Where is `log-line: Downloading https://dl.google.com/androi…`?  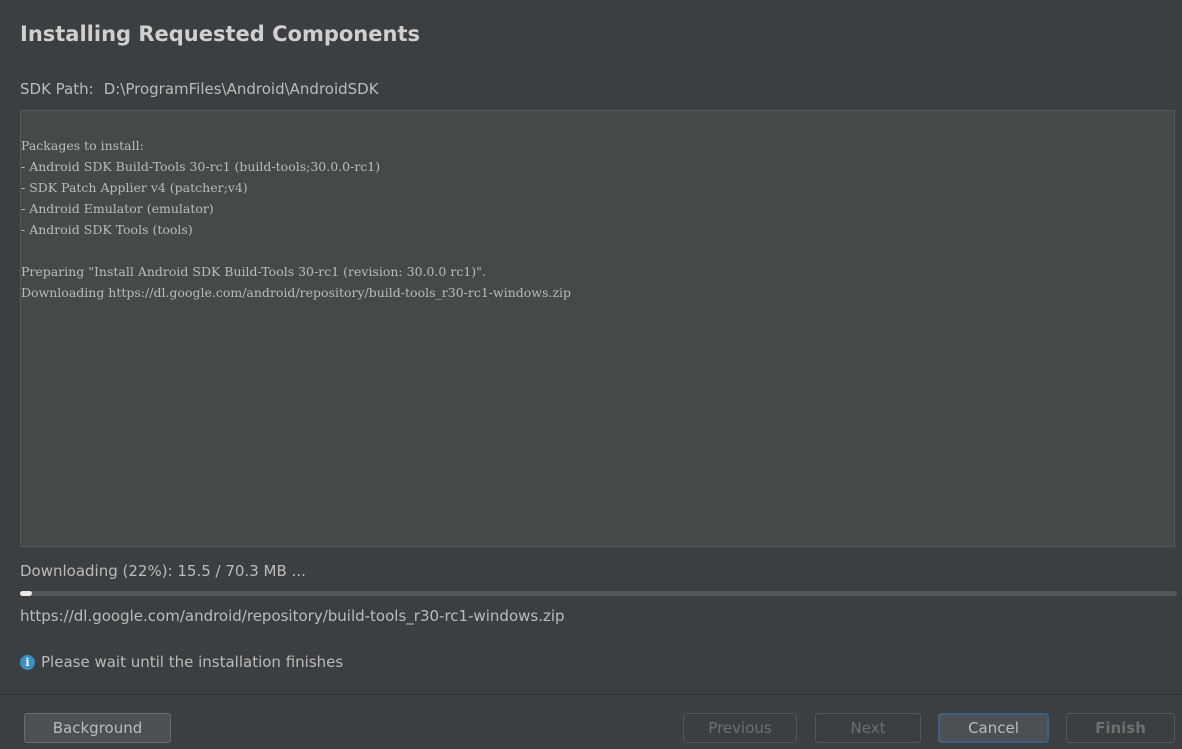
log-line: Downloading https://dl.google.com/androi… is located at coordinates (296, 292).